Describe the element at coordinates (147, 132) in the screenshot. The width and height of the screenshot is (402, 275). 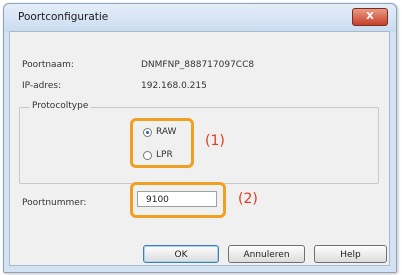
I see `radio-raw-button` at that location.